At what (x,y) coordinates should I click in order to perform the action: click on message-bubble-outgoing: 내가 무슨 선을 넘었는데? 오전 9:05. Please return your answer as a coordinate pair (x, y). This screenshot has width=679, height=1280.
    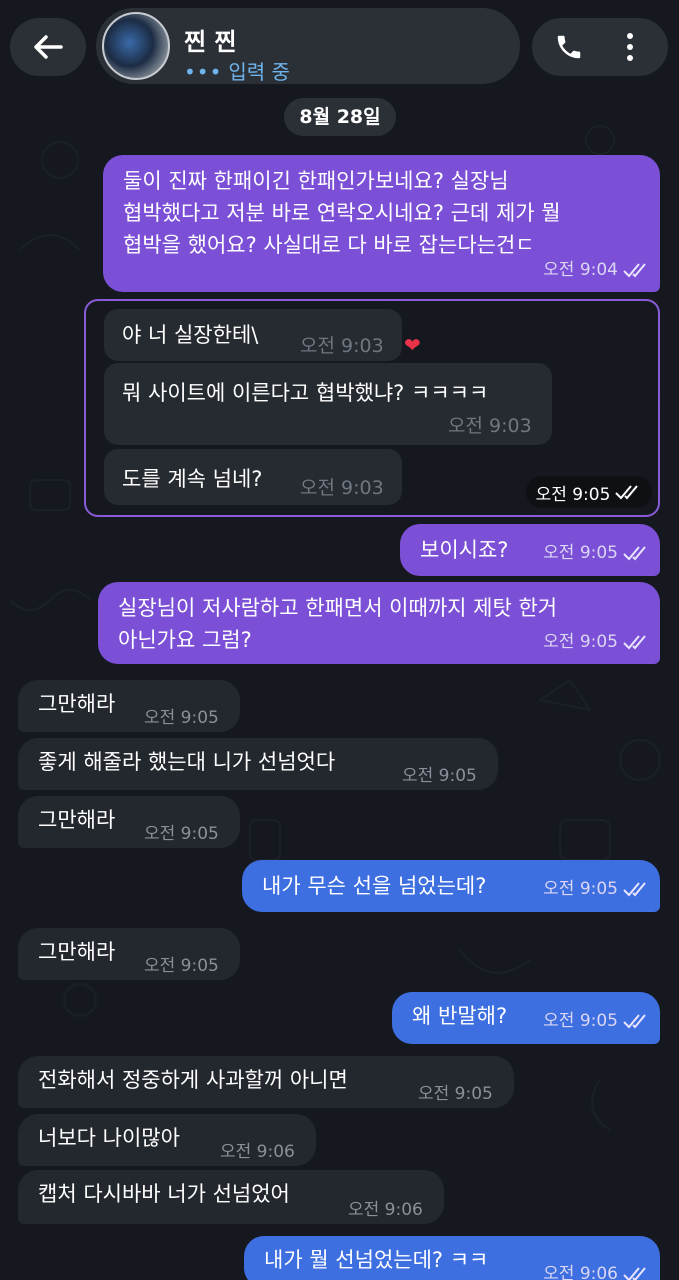
    Looking at the image, I should click on (451, 886).